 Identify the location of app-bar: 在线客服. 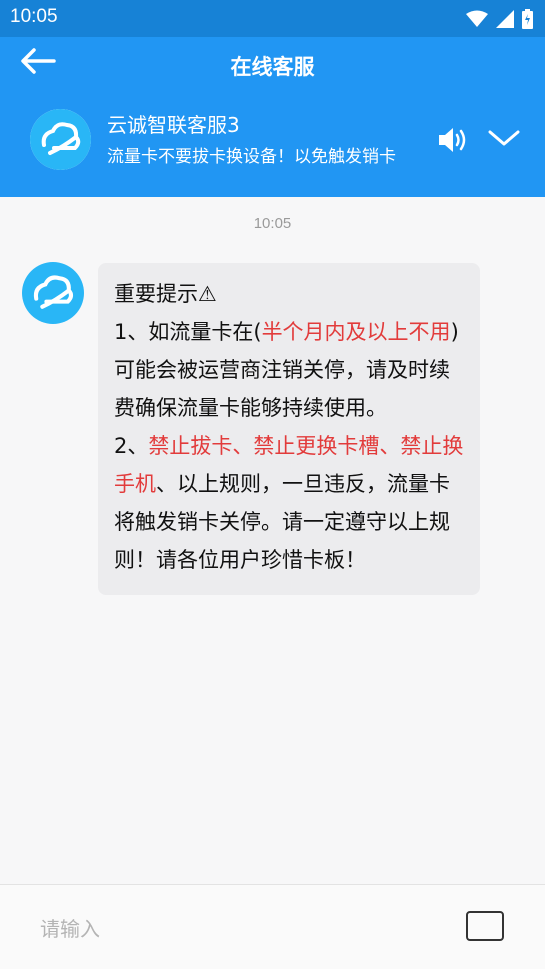
(272, 67).